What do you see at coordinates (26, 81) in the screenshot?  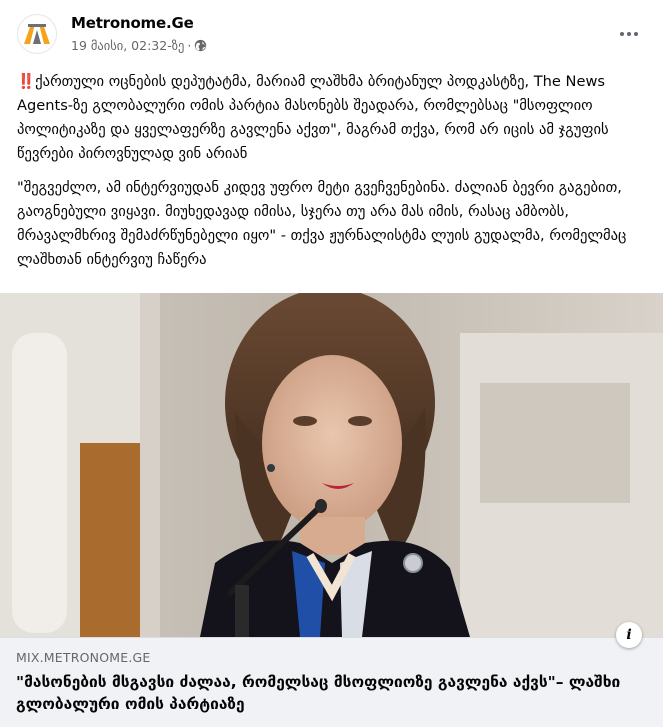 I see `double-exclamation-icon: ‼️` at bounding box center [26, 81].